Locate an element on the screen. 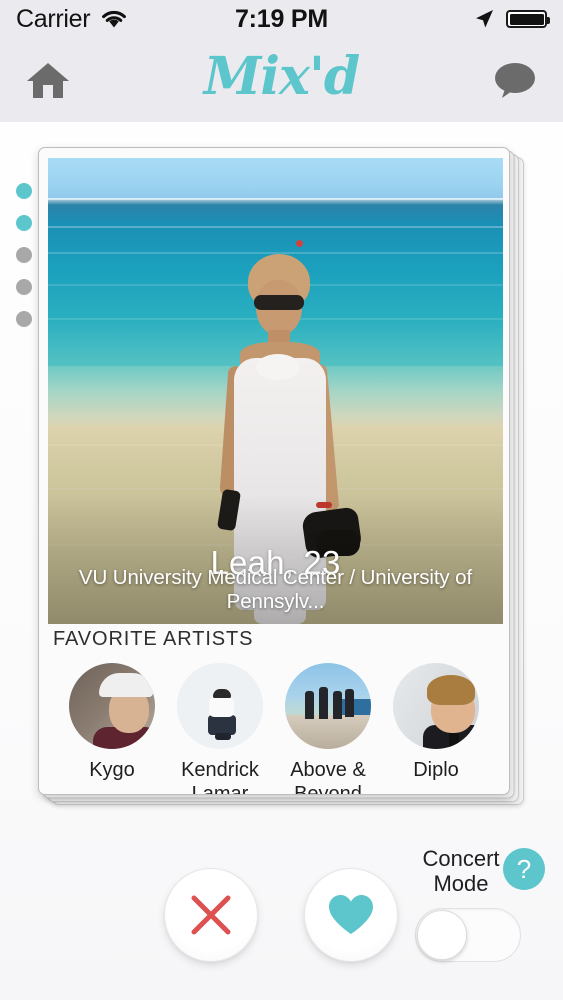 The height and width of the screenshot is (1000, 563). heart-icon is located at coordinates (351, 914).